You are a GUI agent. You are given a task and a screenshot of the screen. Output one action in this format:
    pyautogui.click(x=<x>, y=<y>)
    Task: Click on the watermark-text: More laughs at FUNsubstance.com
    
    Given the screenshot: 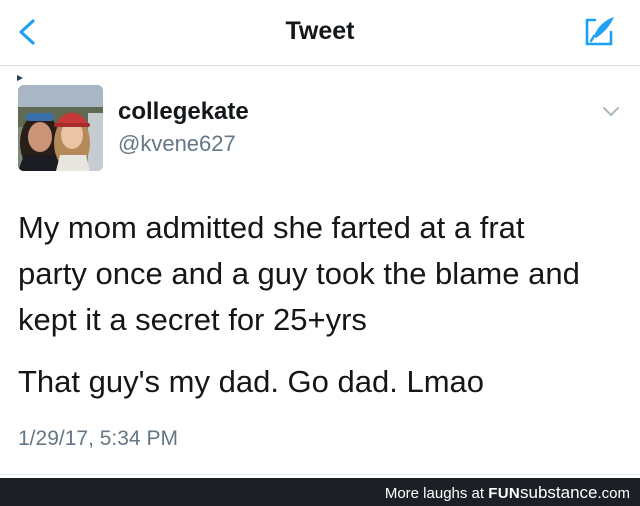 What is the action you would take?
    pyautogui.click(x=507, y=493)
    